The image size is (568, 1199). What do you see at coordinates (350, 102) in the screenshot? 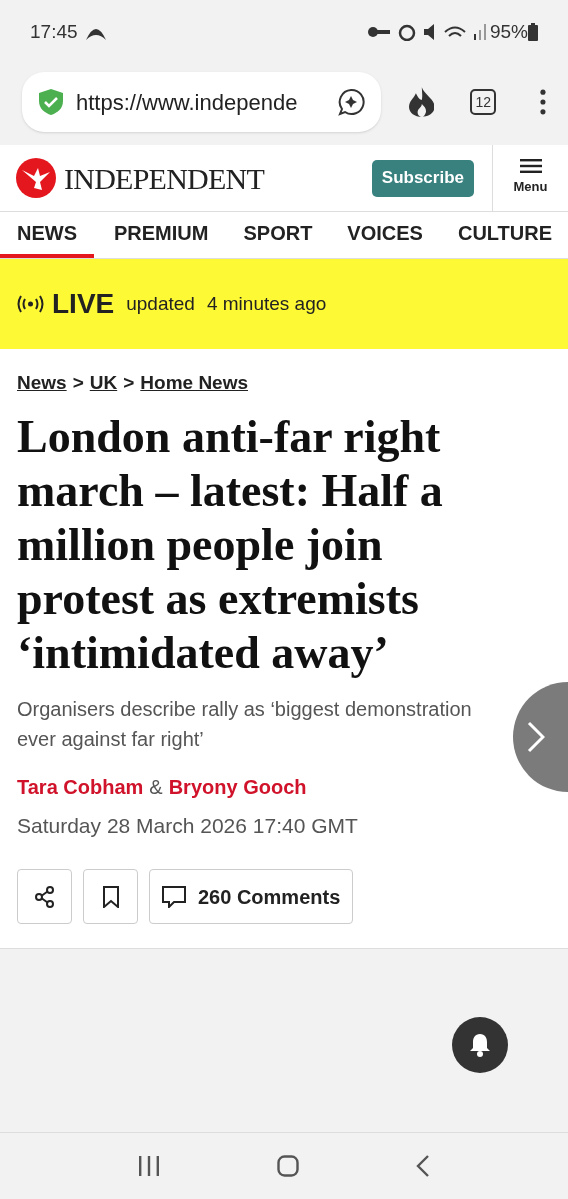
I see `sparkle-chat-icon` at bounding box center [350, 102].